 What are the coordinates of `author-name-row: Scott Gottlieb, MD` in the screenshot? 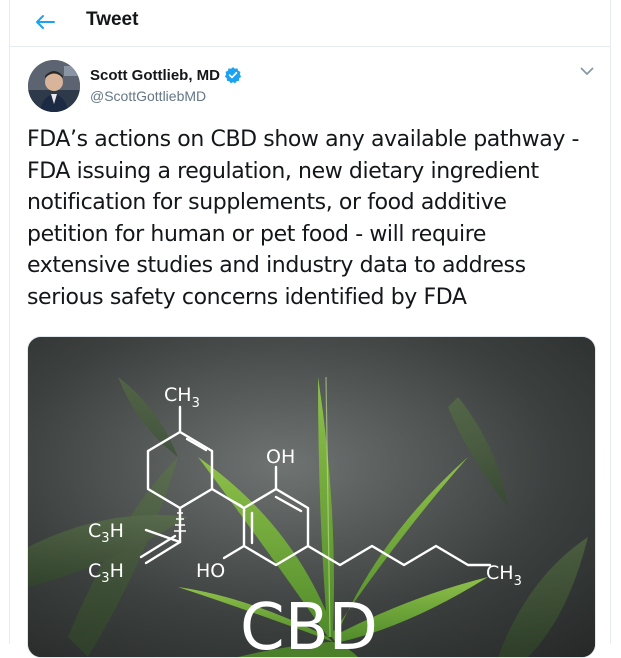 It's located at (166, 75).